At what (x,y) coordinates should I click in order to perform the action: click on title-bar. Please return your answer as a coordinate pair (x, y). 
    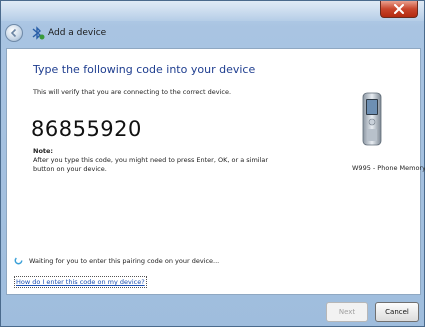
    Looking at the image, I should click on (212, 11).